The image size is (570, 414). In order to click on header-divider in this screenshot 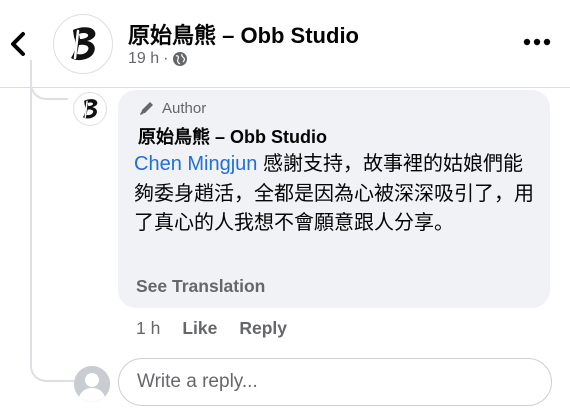, I will do `click(285, 87)`.